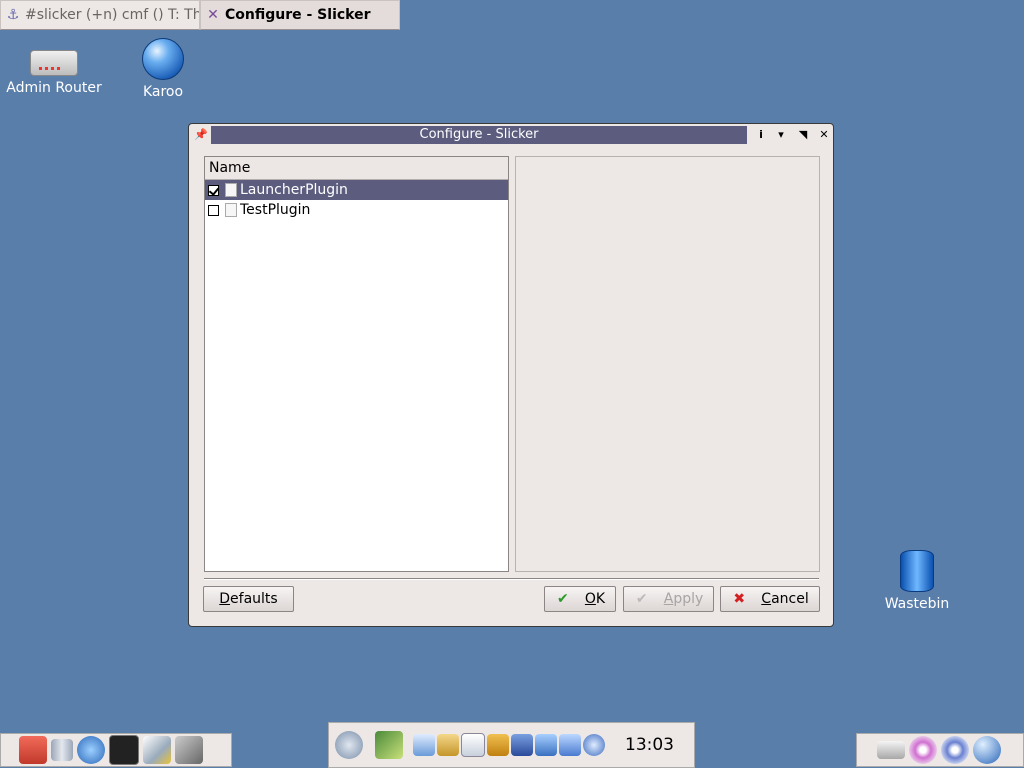 The image size is (1024, 768). I want to click on trash-icon, so click(917, 571).